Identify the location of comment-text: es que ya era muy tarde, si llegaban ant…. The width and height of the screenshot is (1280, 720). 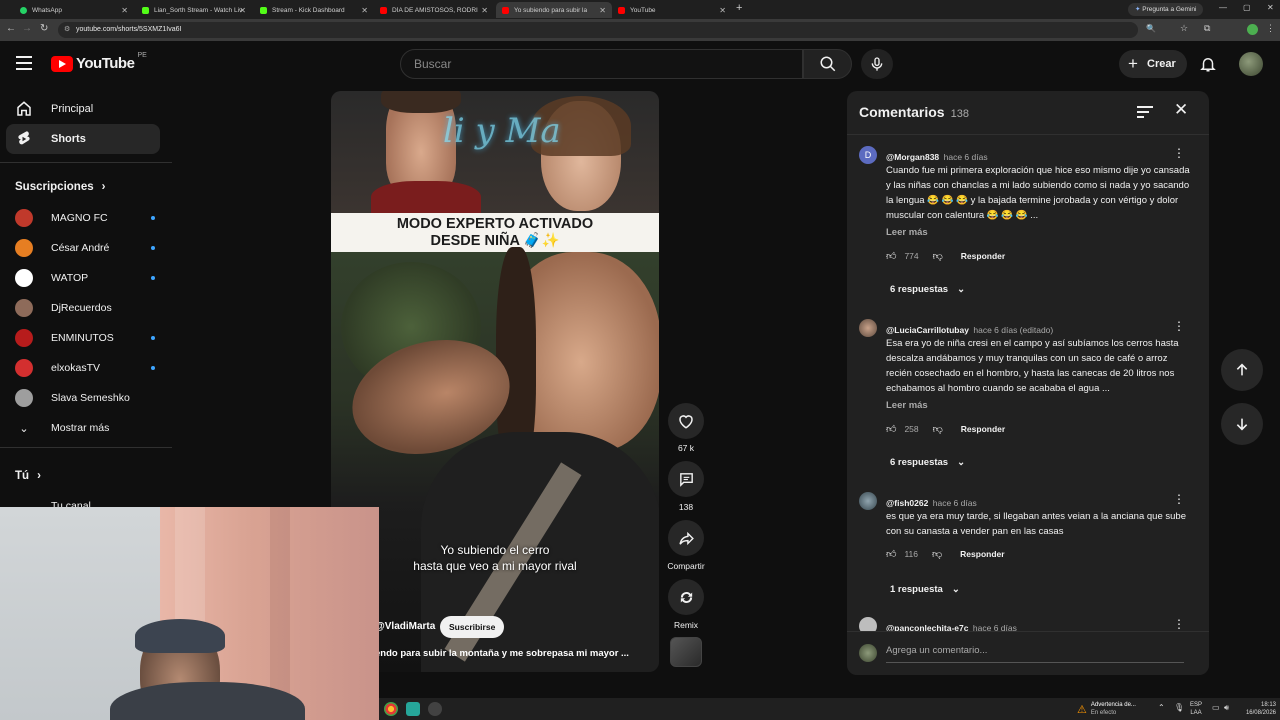
(1036, 524).